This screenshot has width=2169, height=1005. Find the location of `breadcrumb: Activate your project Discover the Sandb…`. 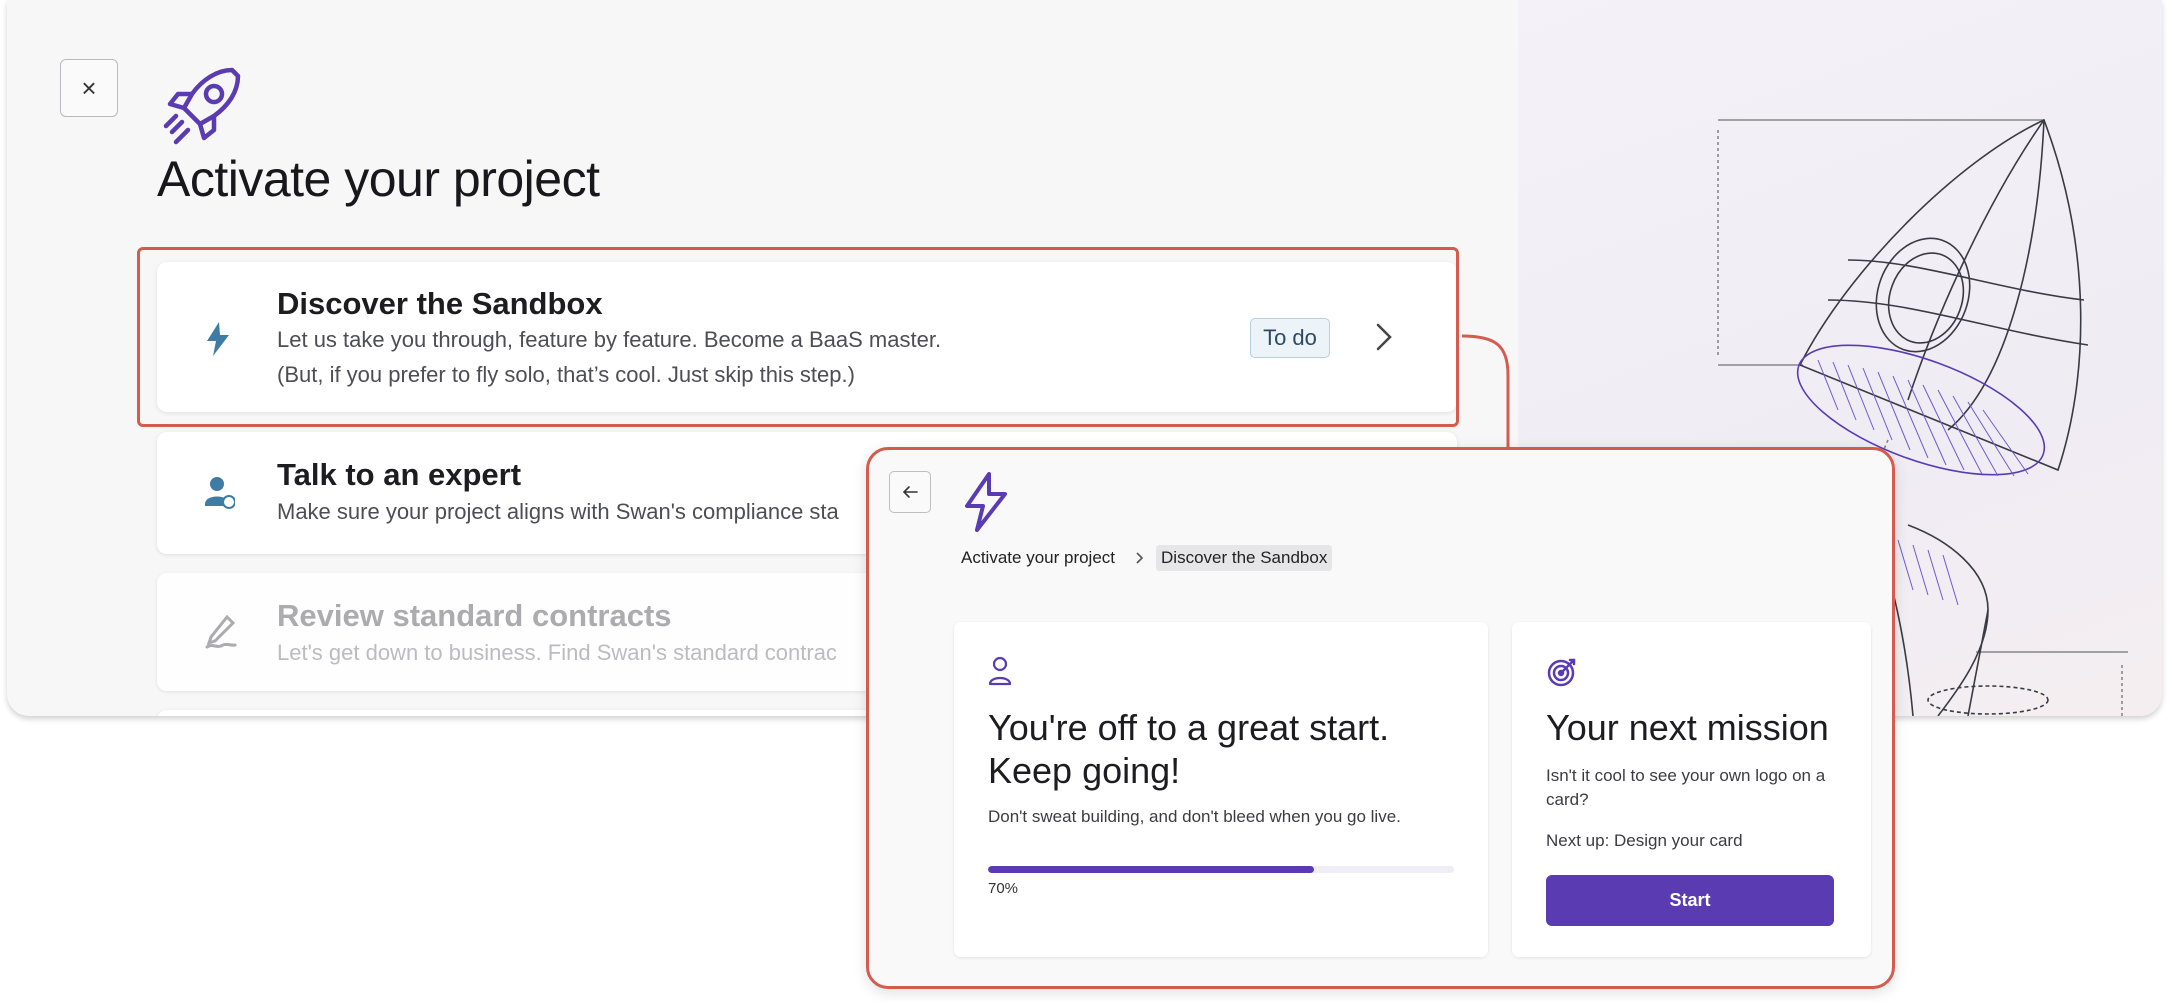

breadcrumb: Activate your project Discover the Sandb… is located at coordinates (1147, 558).